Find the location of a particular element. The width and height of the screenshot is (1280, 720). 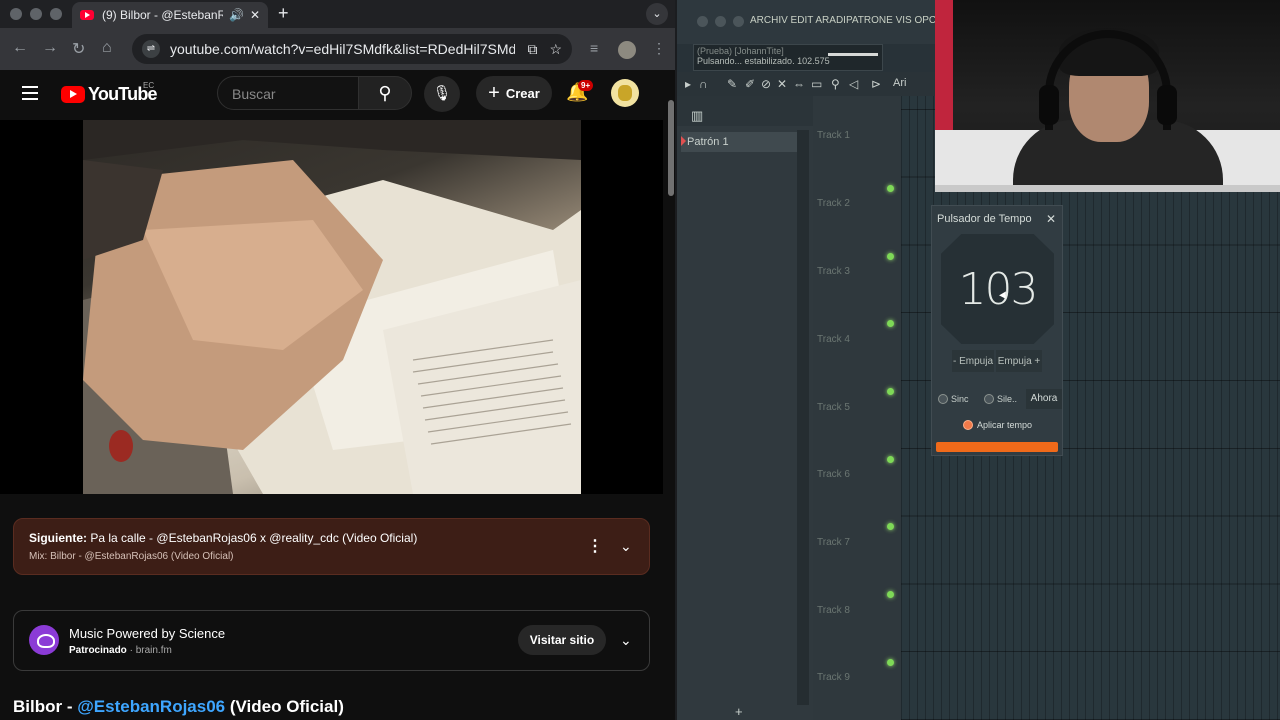

pencil-icon: ✎ is located at coordinates (732, 84).